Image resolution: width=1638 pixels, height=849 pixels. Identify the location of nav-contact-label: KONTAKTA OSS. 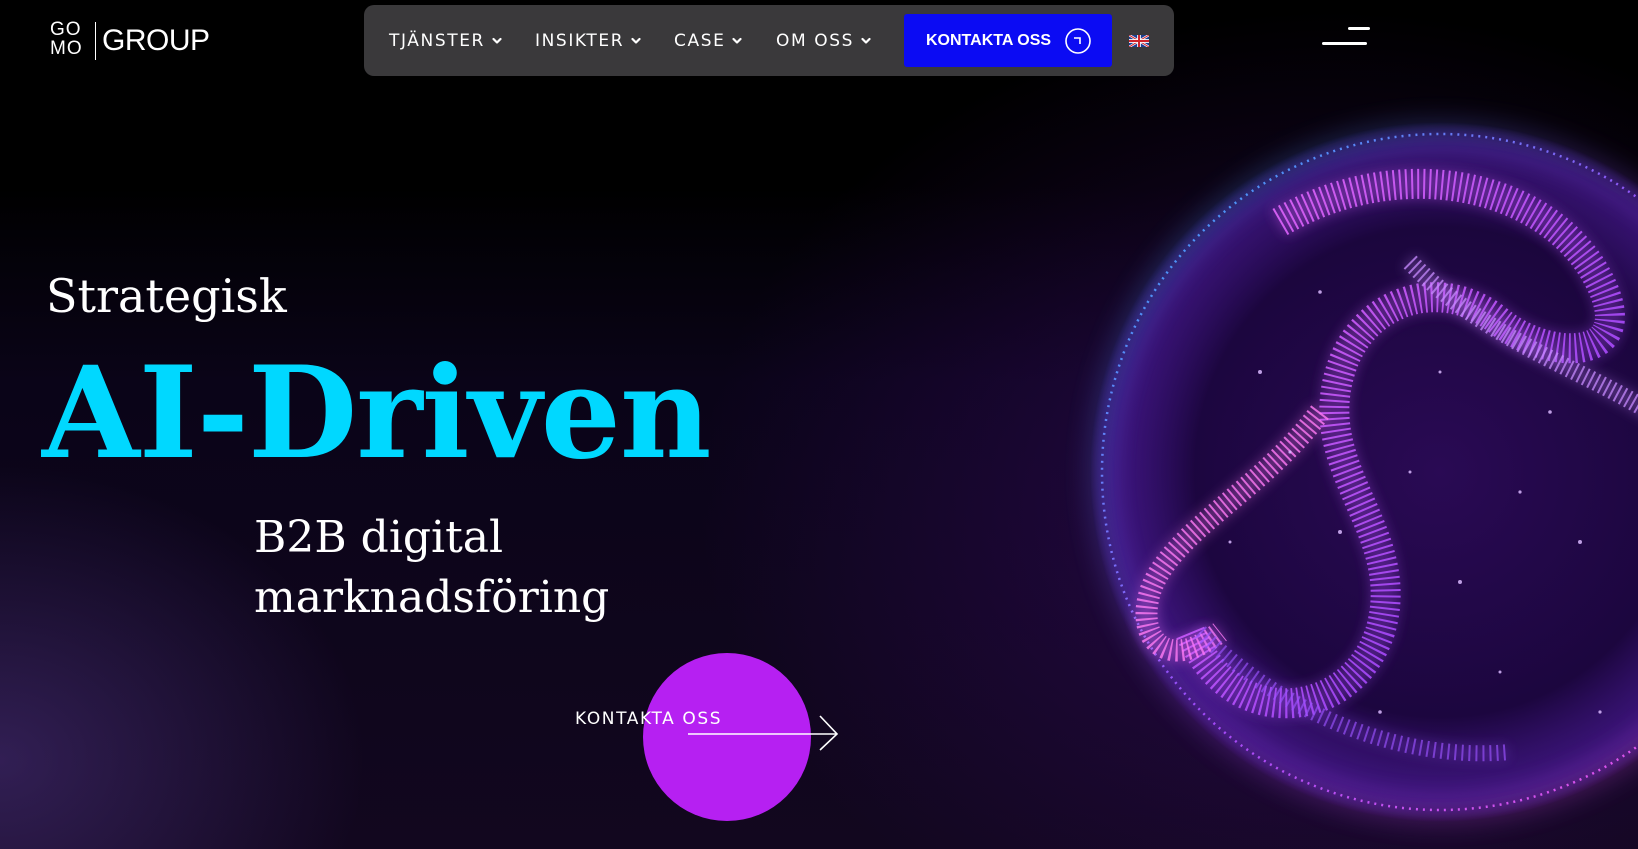
(989, 40).